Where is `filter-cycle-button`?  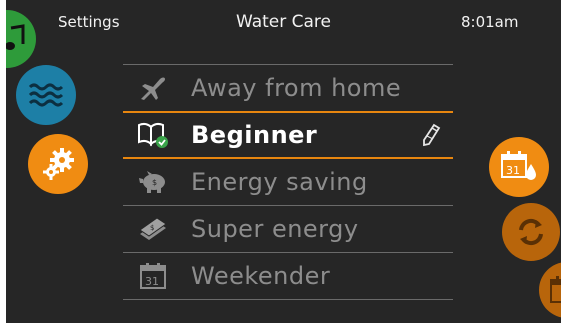
filter-cycle-button is located at coordinates (531, 232).